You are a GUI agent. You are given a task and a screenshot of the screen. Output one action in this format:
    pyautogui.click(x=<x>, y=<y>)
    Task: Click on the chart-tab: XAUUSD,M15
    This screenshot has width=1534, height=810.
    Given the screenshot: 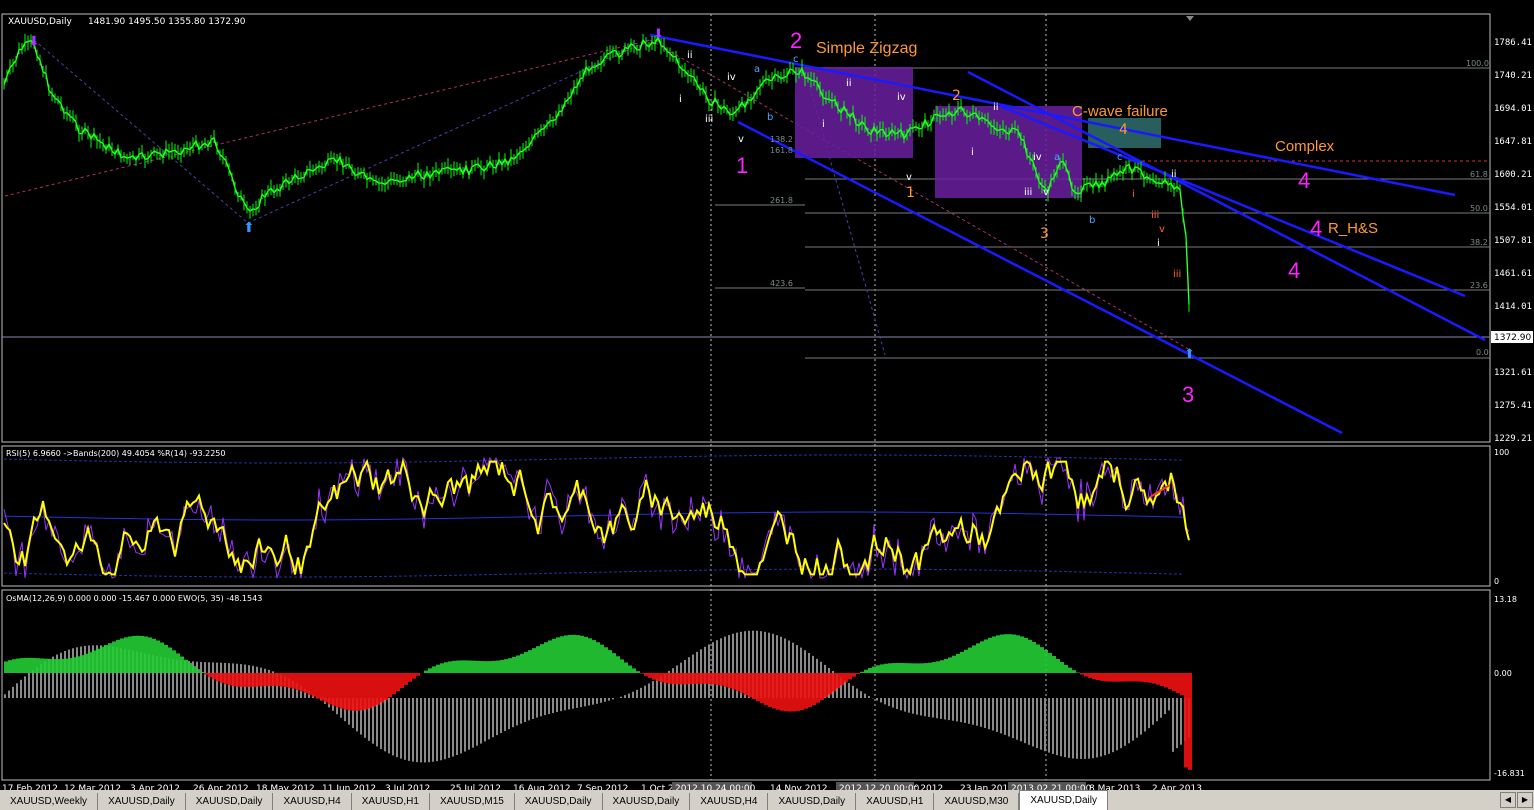 What is the action you would take?
    pyautogui.click(x=472, y=801)
    